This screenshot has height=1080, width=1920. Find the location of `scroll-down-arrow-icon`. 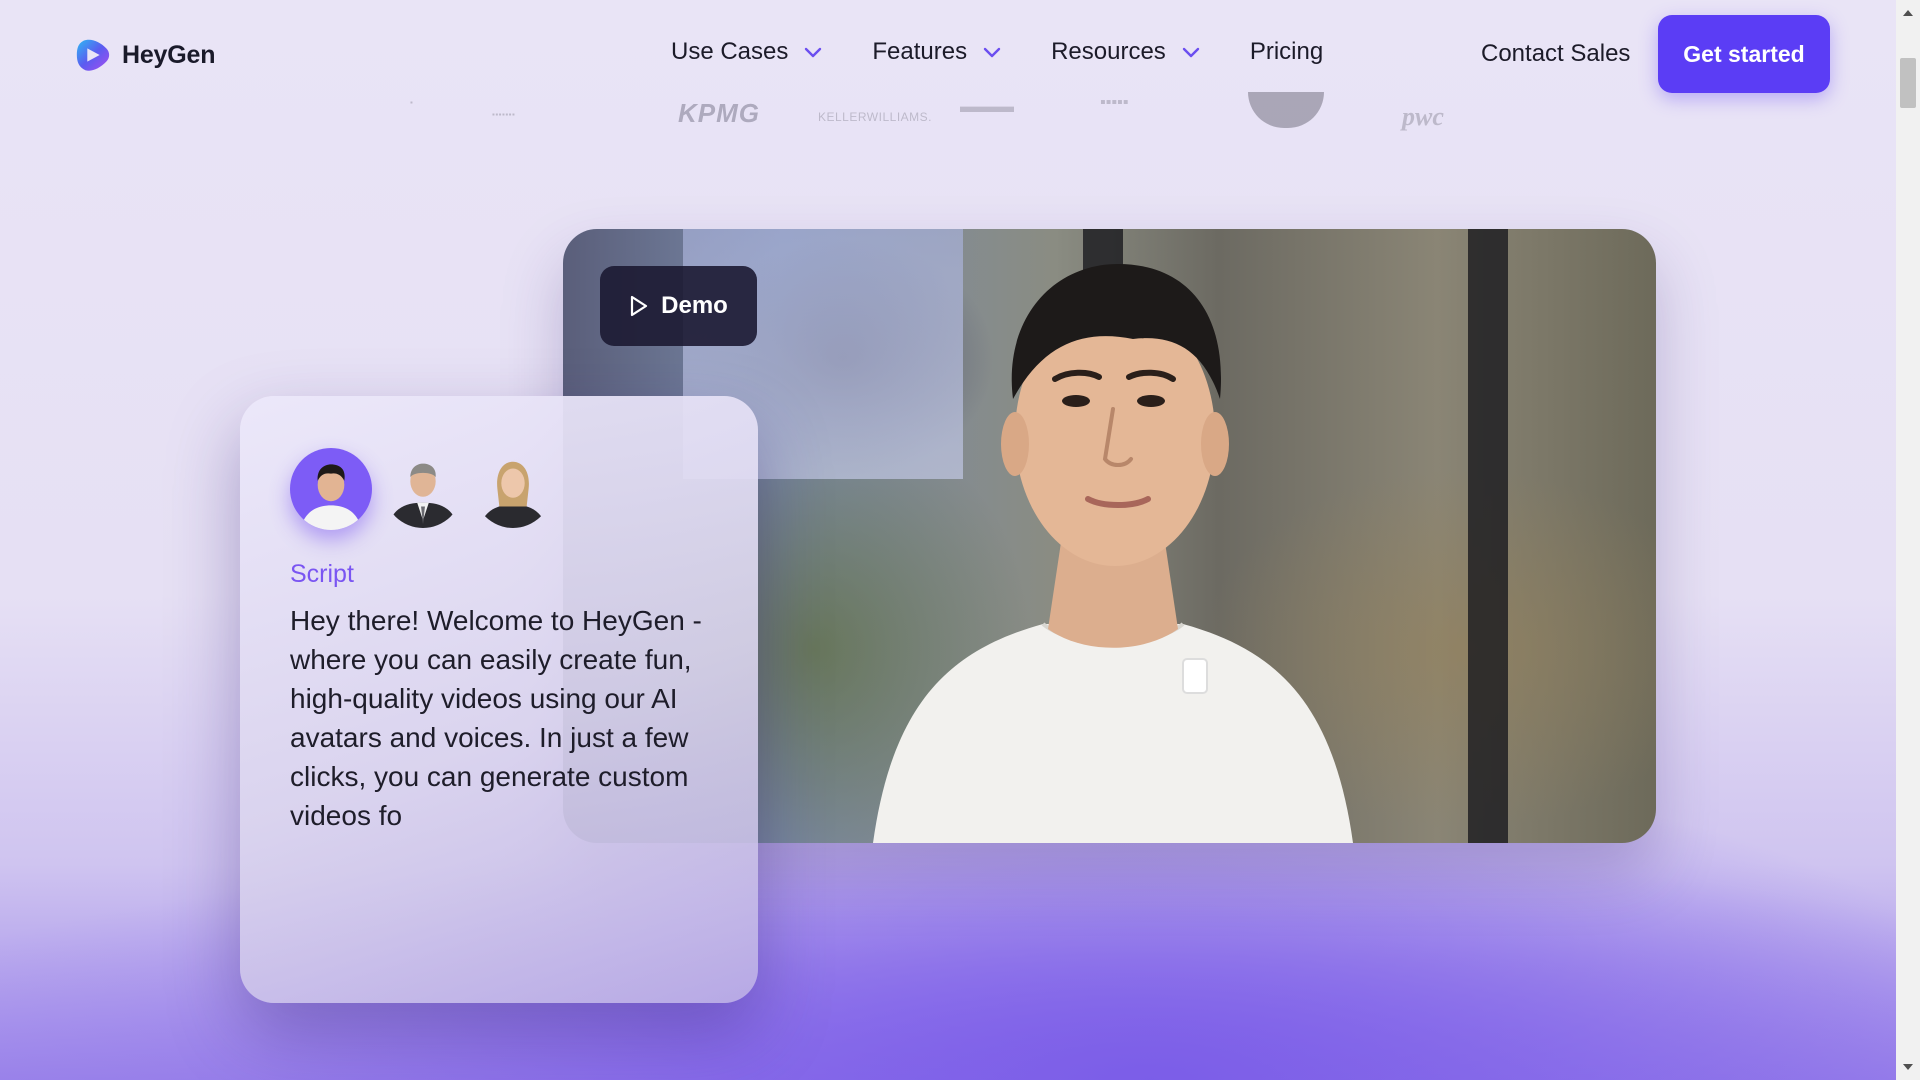

scroll-down-arrow-icon is located at coordinates (1908, 1067).